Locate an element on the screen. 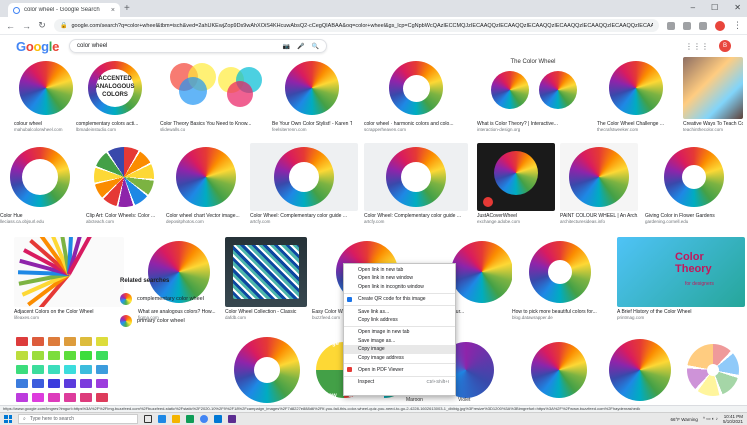  reload-button: ↻ is located at coordinates (42, 25).